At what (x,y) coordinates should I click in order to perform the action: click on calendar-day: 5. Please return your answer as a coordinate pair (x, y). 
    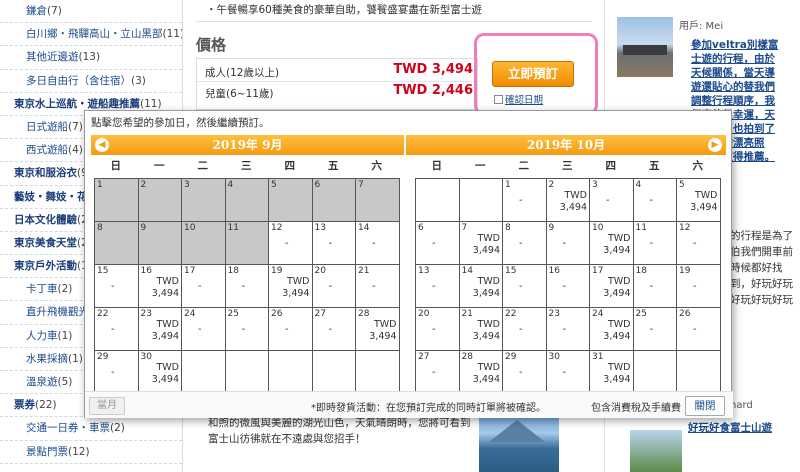
    Looking at the image, I should click on (291, 200).